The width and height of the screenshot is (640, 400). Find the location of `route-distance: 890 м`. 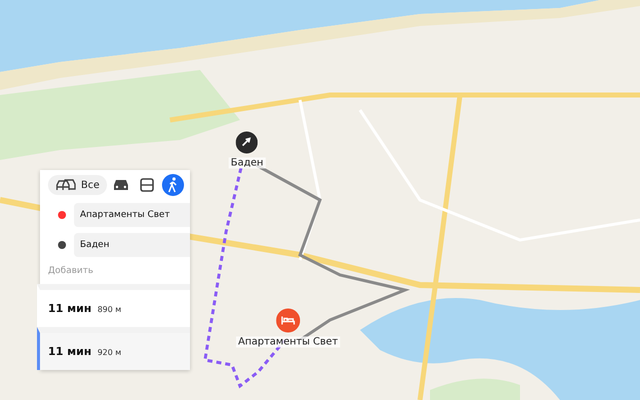

route-distance: 890 м is located at coordinates (109, 309).